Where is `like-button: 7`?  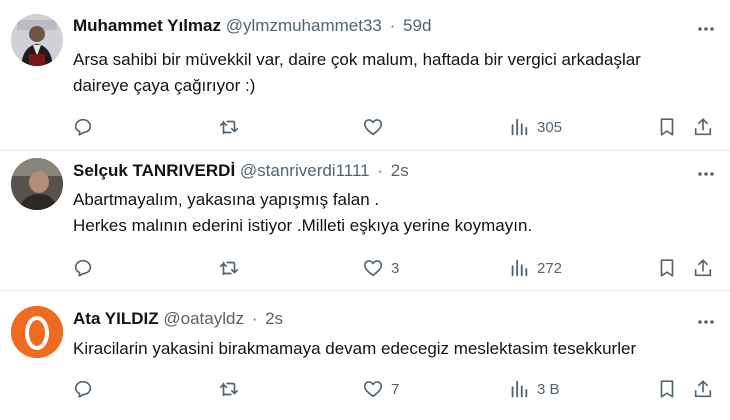
like-button: 7 is located at coordinates (380, 389).